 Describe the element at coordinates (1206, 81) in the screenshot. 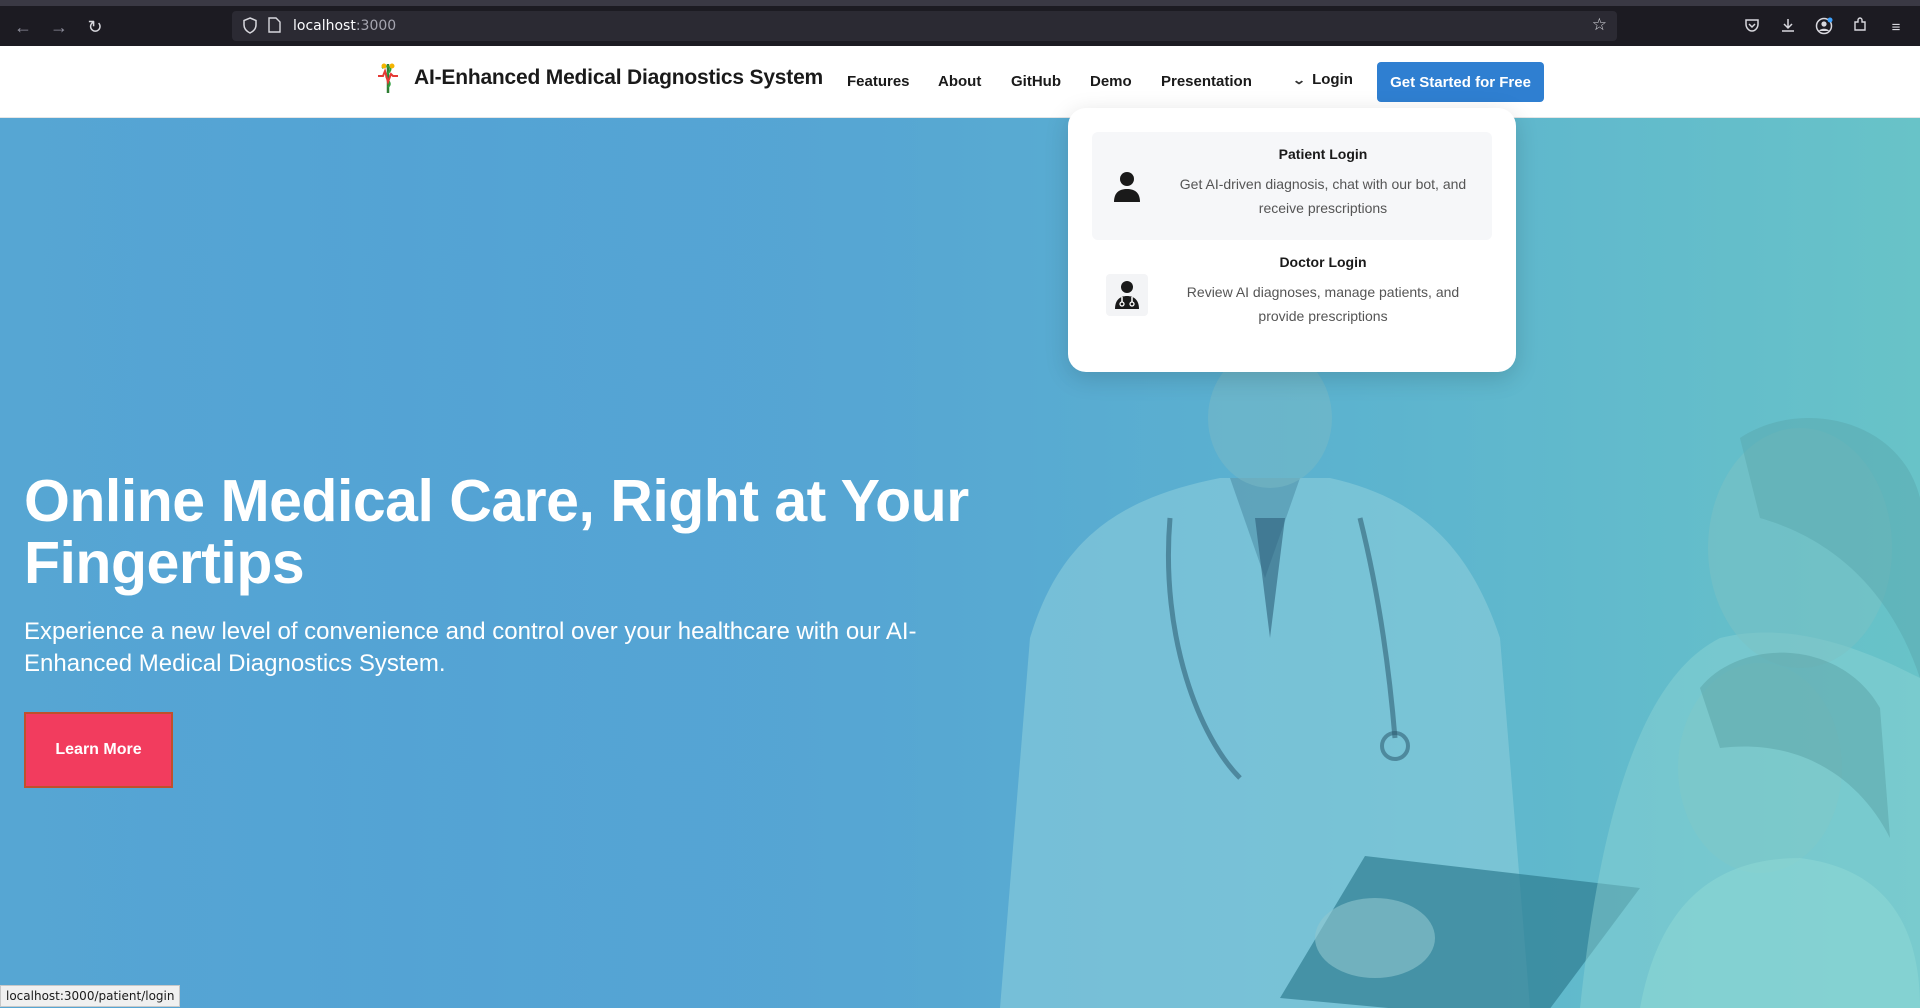

I see `nav-presentation: Presentation` at that location.